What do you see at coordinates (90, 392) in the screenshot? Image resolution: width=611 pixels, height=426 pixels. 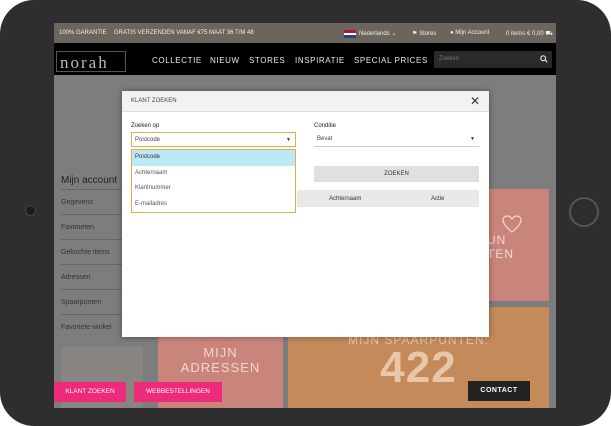 I see `klant-zoeken-button: KLANT ZOEKEN` at bounding box center [90, 392].